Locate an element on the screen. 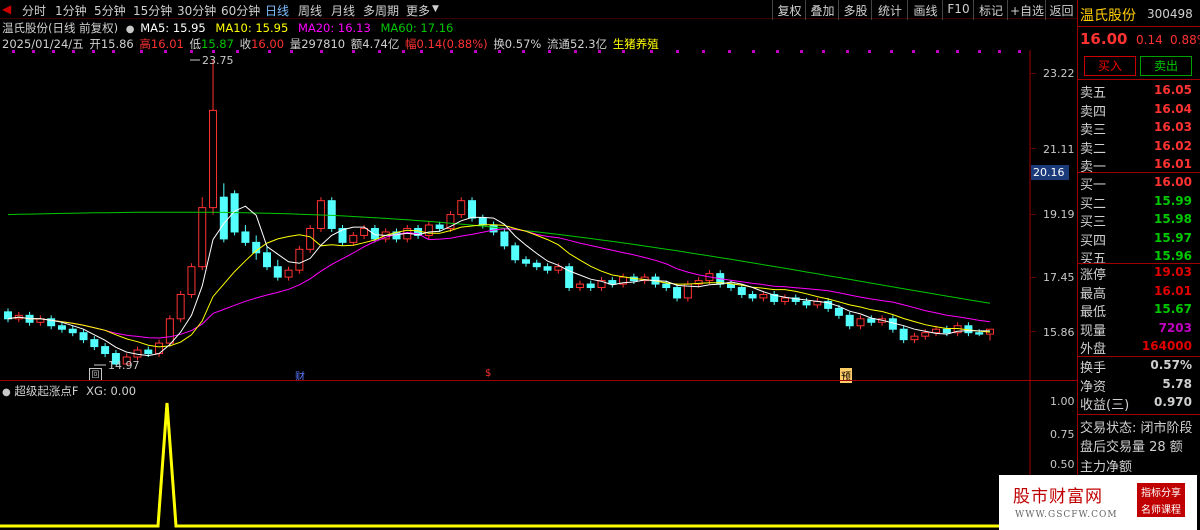  buy-button: 买入 is located at coordinates (1110, 66).